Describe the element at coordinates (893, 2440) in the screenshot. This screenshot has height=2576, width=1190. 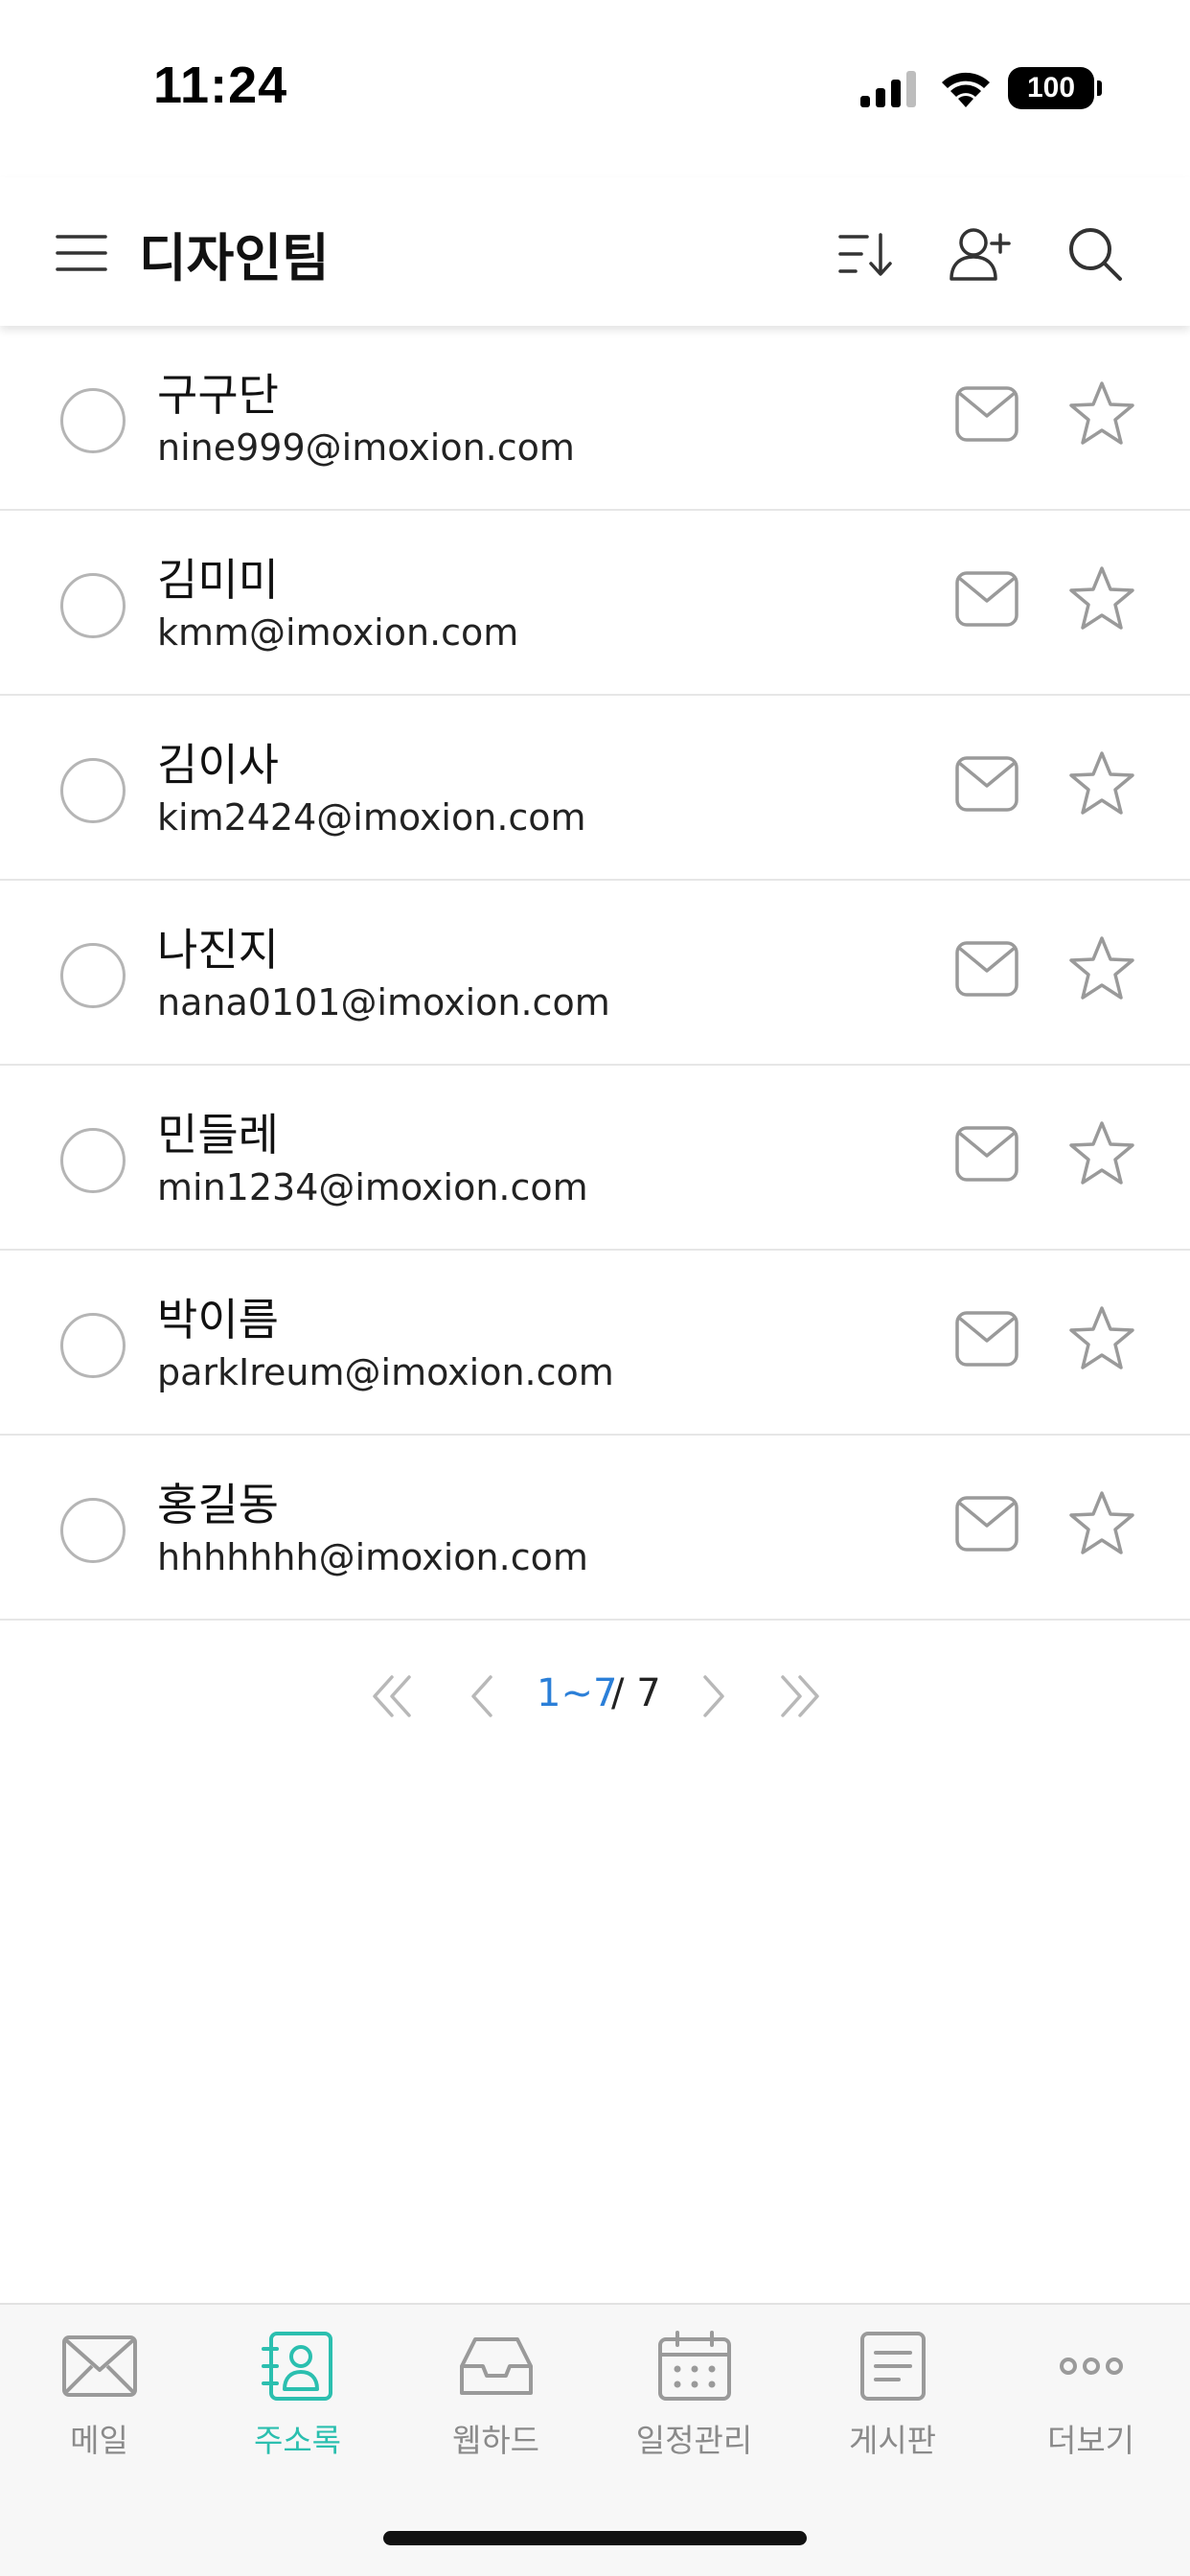
I see `tab-label: 게시판` at that location.